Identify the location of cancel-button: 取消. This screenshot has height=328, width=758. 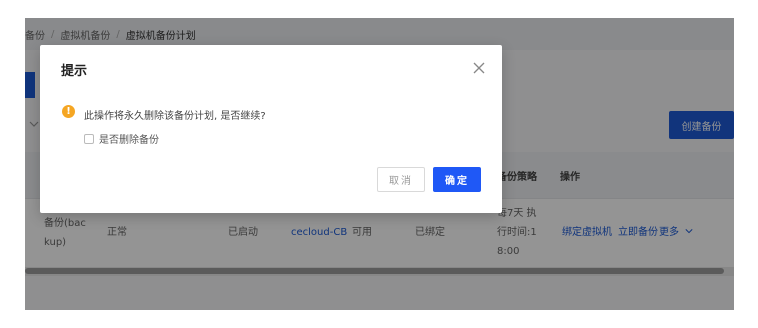
(401, 179).